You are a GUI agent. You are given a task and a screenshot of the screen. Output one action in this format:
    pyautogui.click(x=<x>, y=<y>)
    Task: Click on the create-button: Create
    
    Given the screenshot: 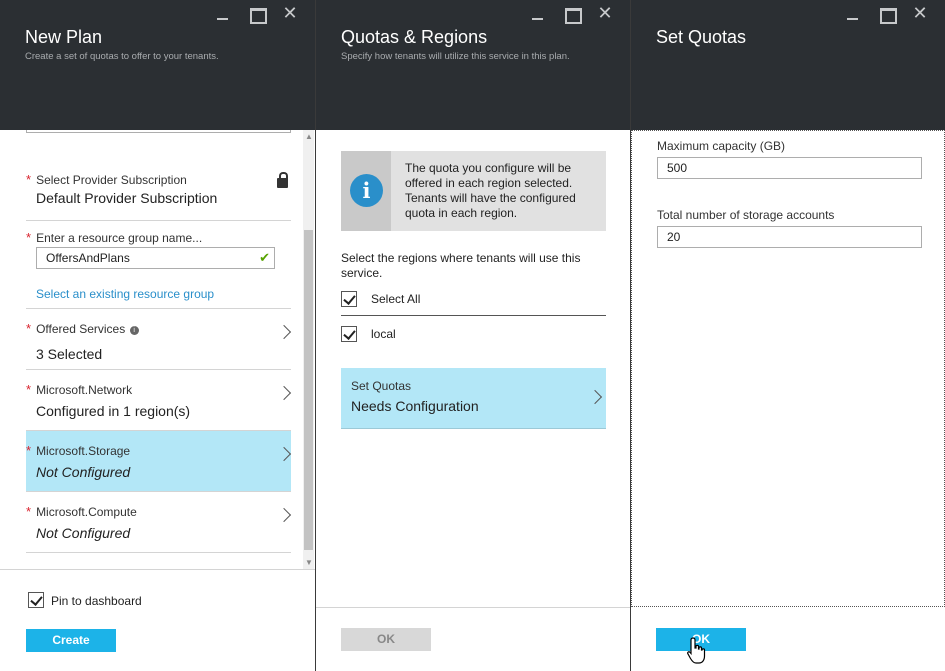 What is the action you would take?
    pyautogui.click(x=71, y=640)
    